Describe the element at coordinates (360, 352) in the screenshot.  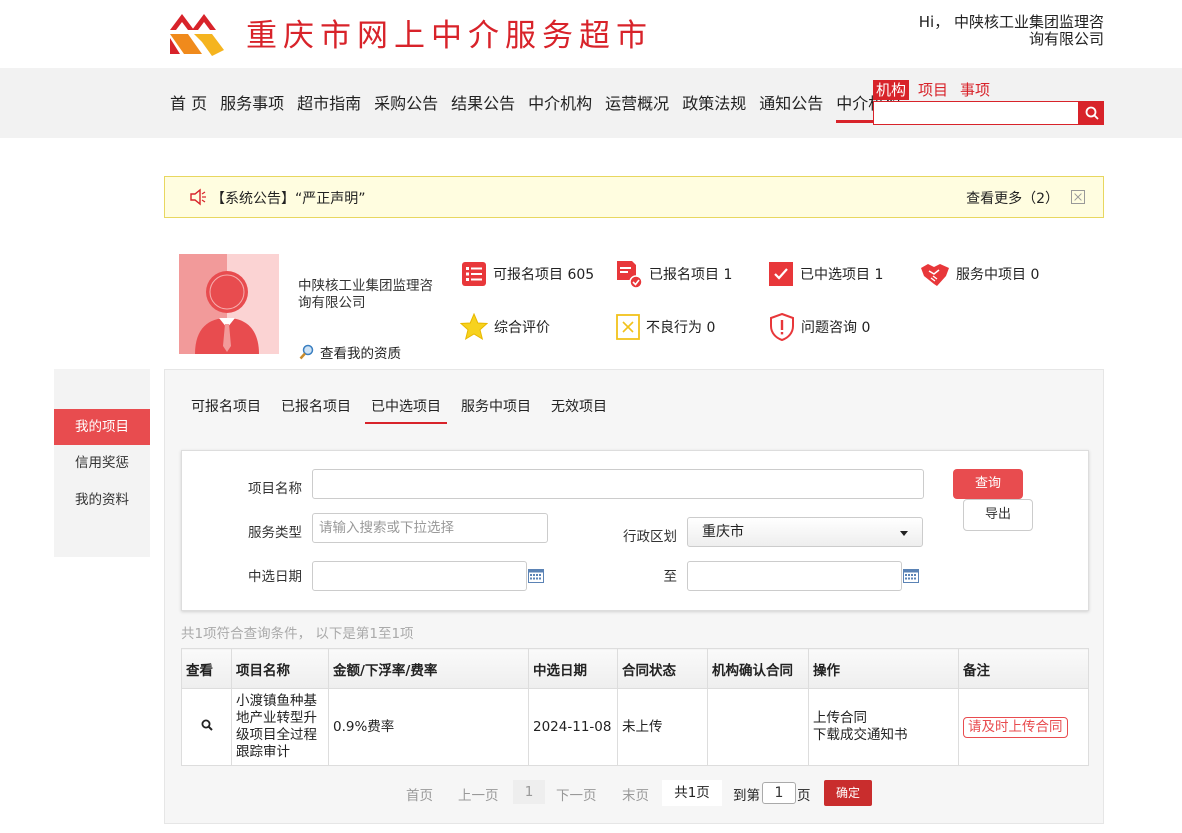
I see `view-qualification-label: 查看我的资质` at that location.